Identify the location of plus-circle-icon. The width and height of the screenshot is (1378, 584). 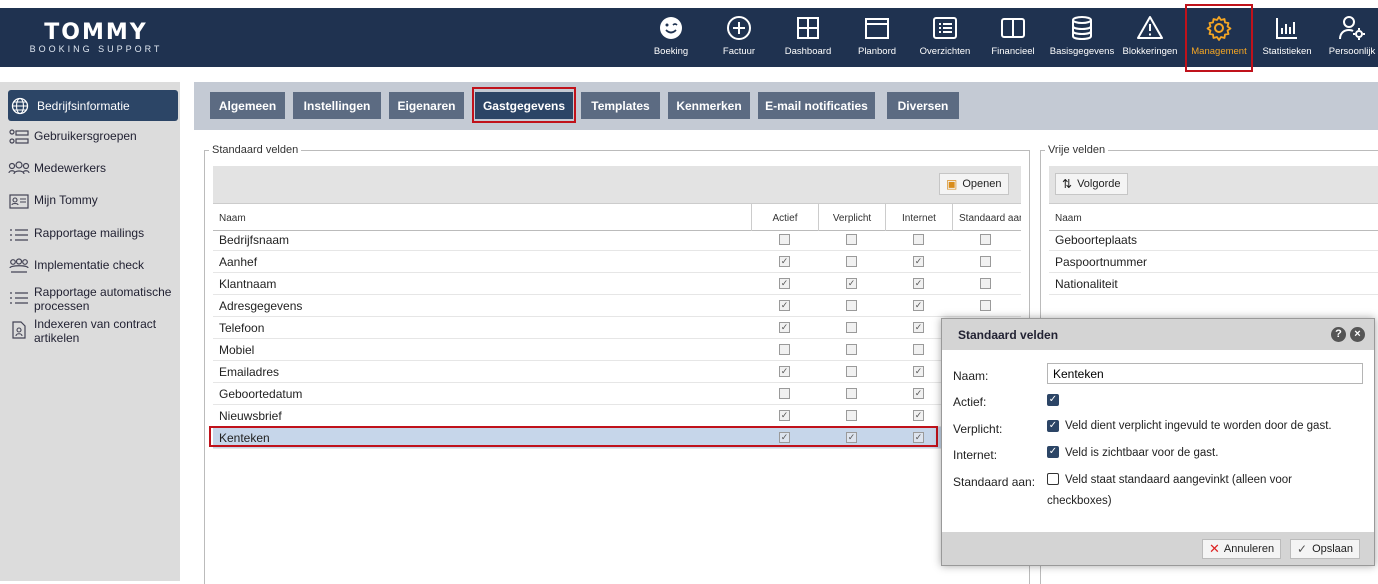
(739, 28).